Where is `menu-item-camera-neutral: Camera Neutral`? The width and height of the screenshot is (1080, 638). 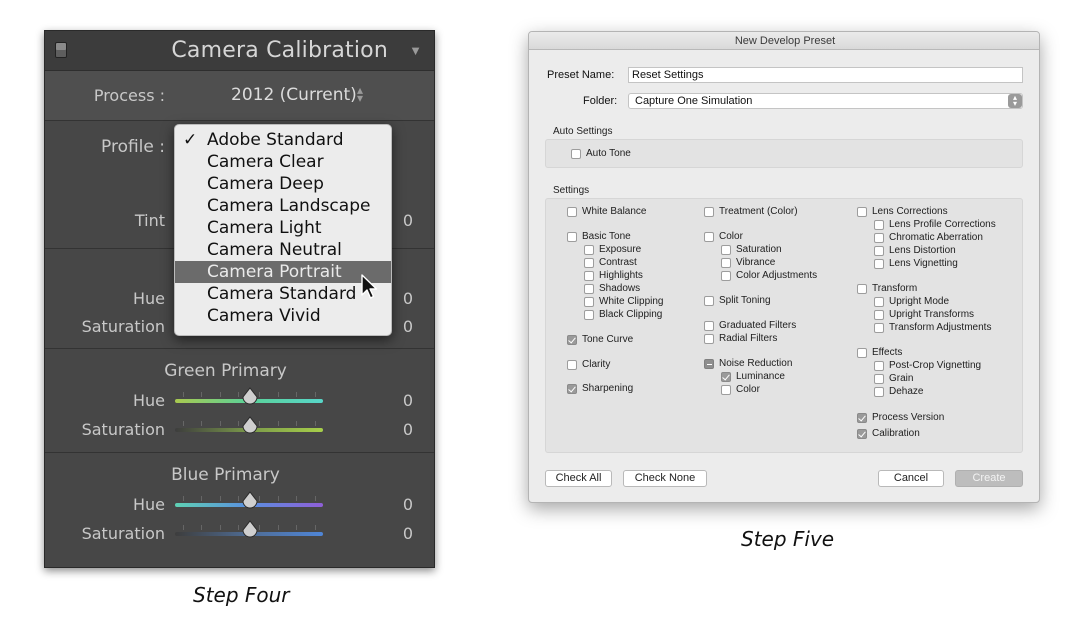 menu-item-camera-neutral: Camera Neutral is located at coordinates (283, 250).